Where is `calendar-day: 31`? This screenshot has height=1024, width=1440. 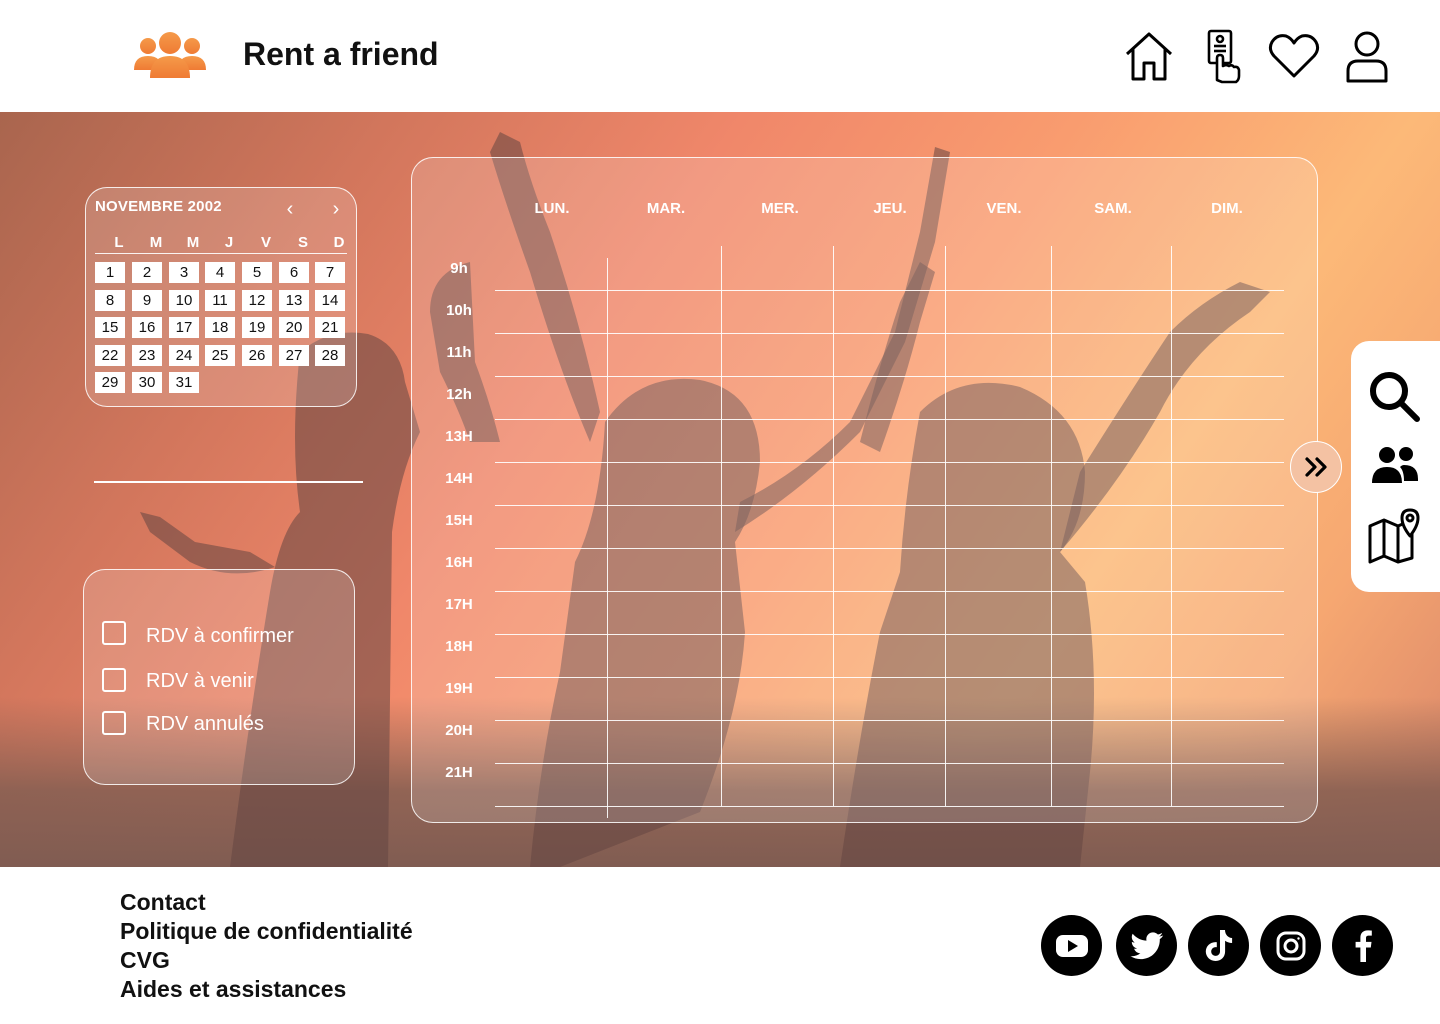 calendar-day: 31 is located at coordinates (184, 382).